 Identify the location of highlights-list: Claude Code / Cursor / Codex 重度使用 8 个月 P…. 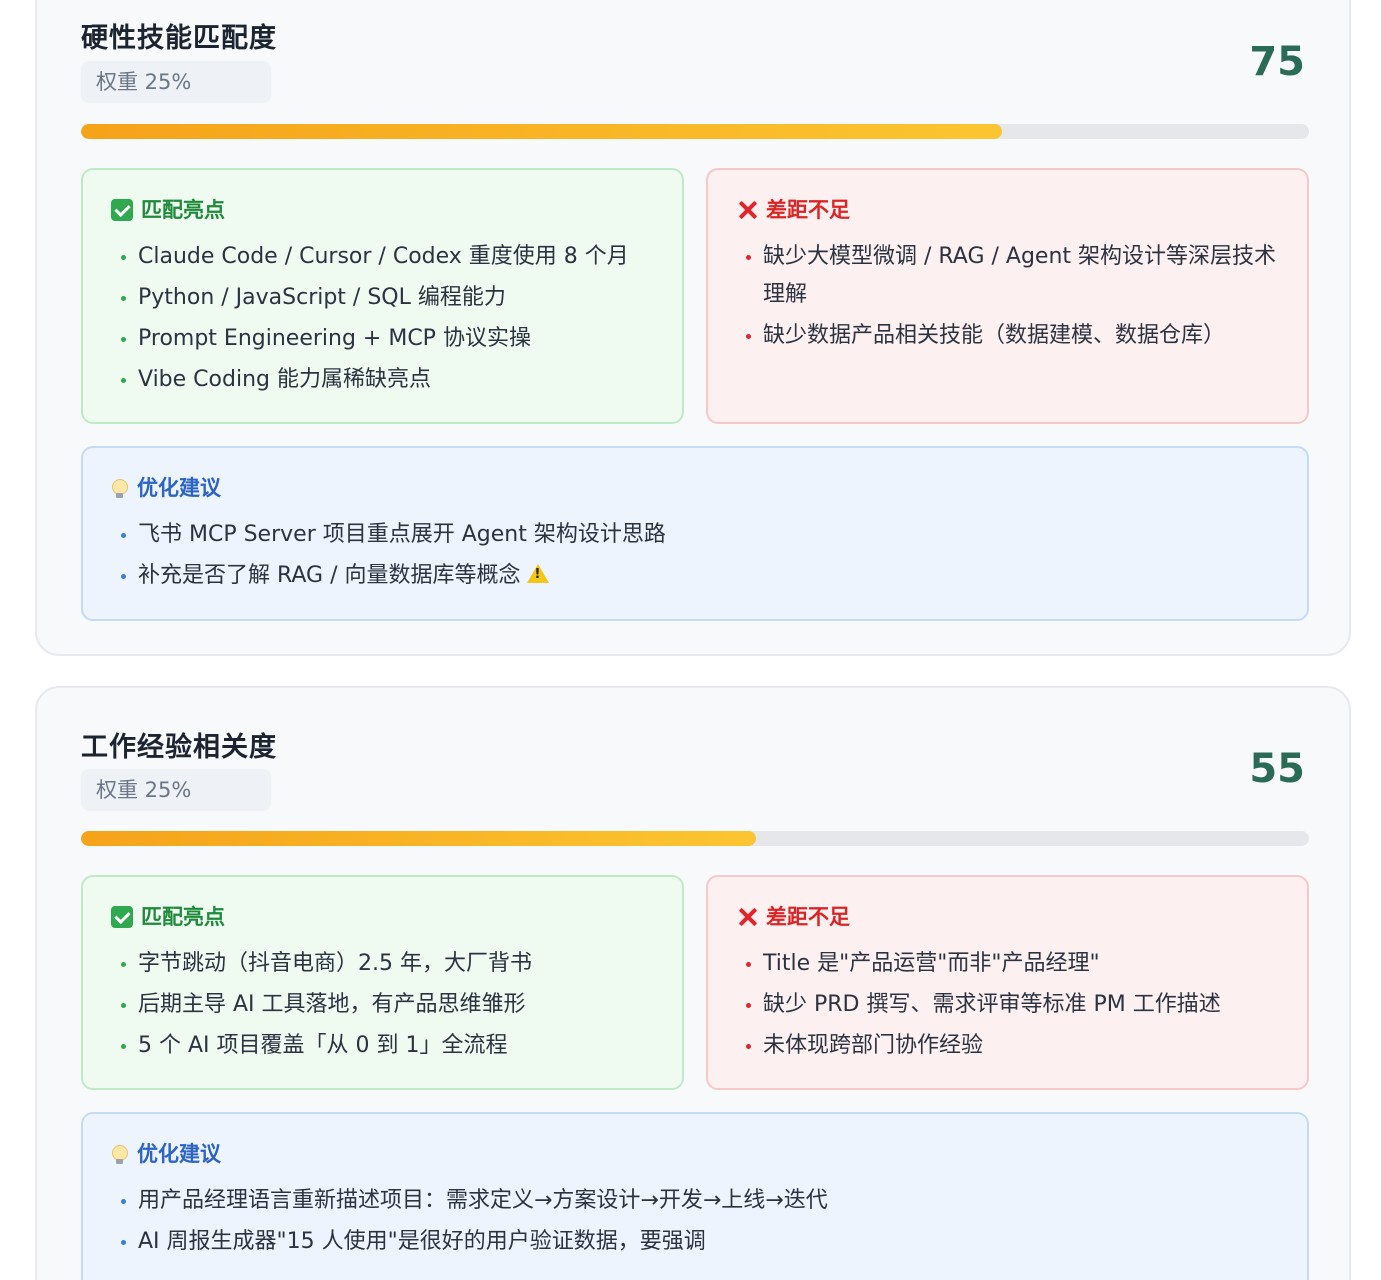
(383, 320).